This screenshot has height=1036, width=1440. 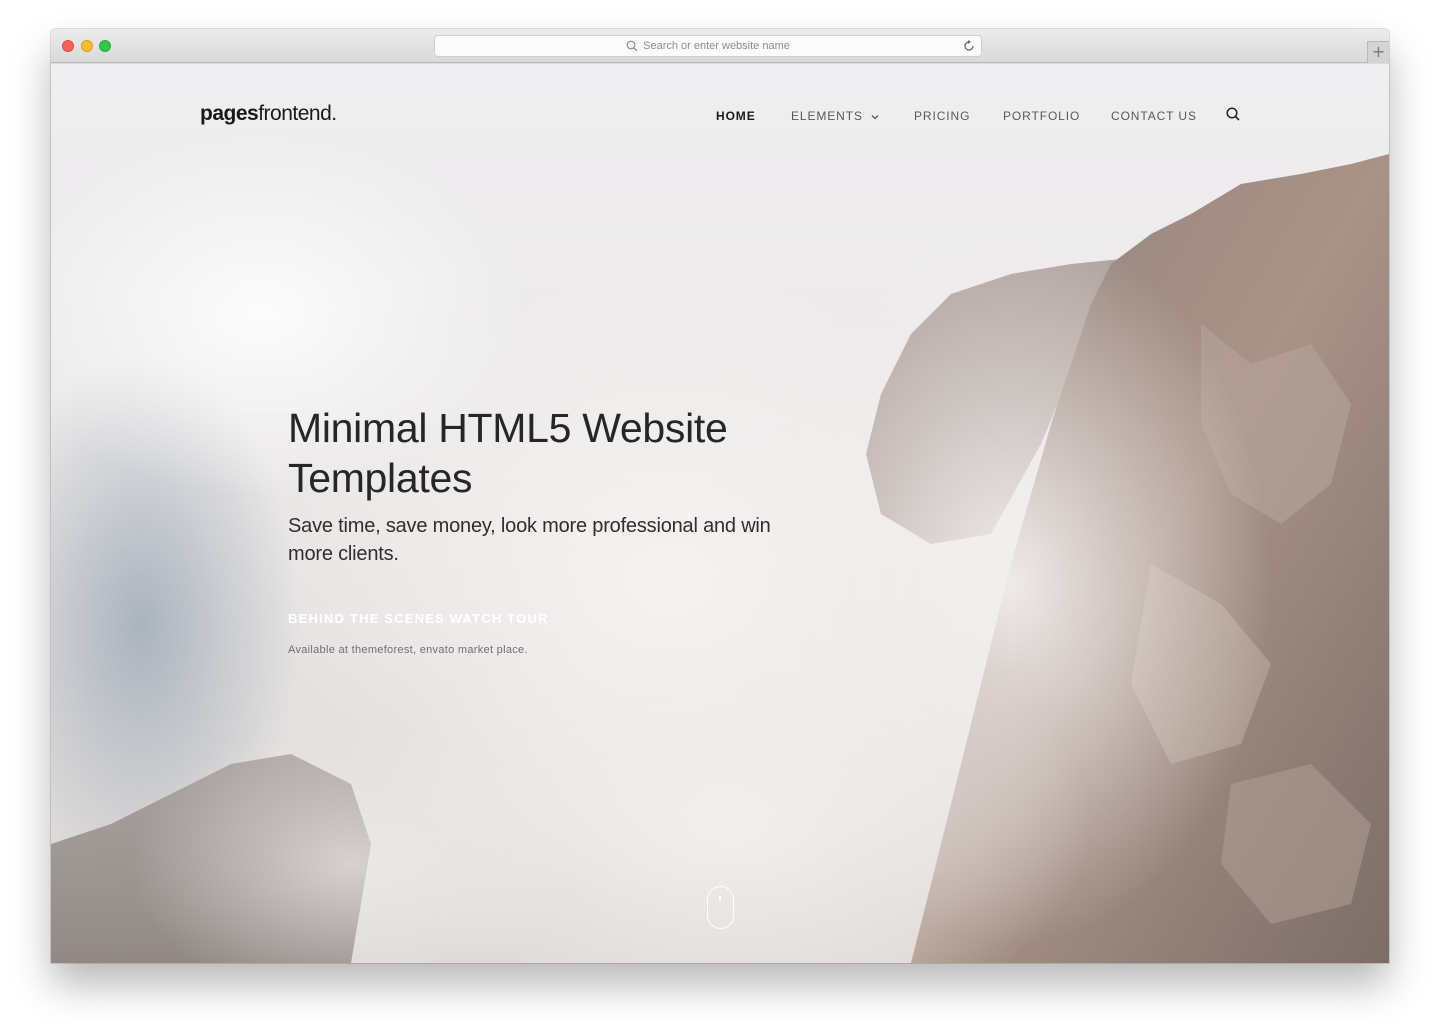 What do you see at coordinates (87, 46) in the screenshot?
I see `minimize-window-button` at bounding box center [87, 46].